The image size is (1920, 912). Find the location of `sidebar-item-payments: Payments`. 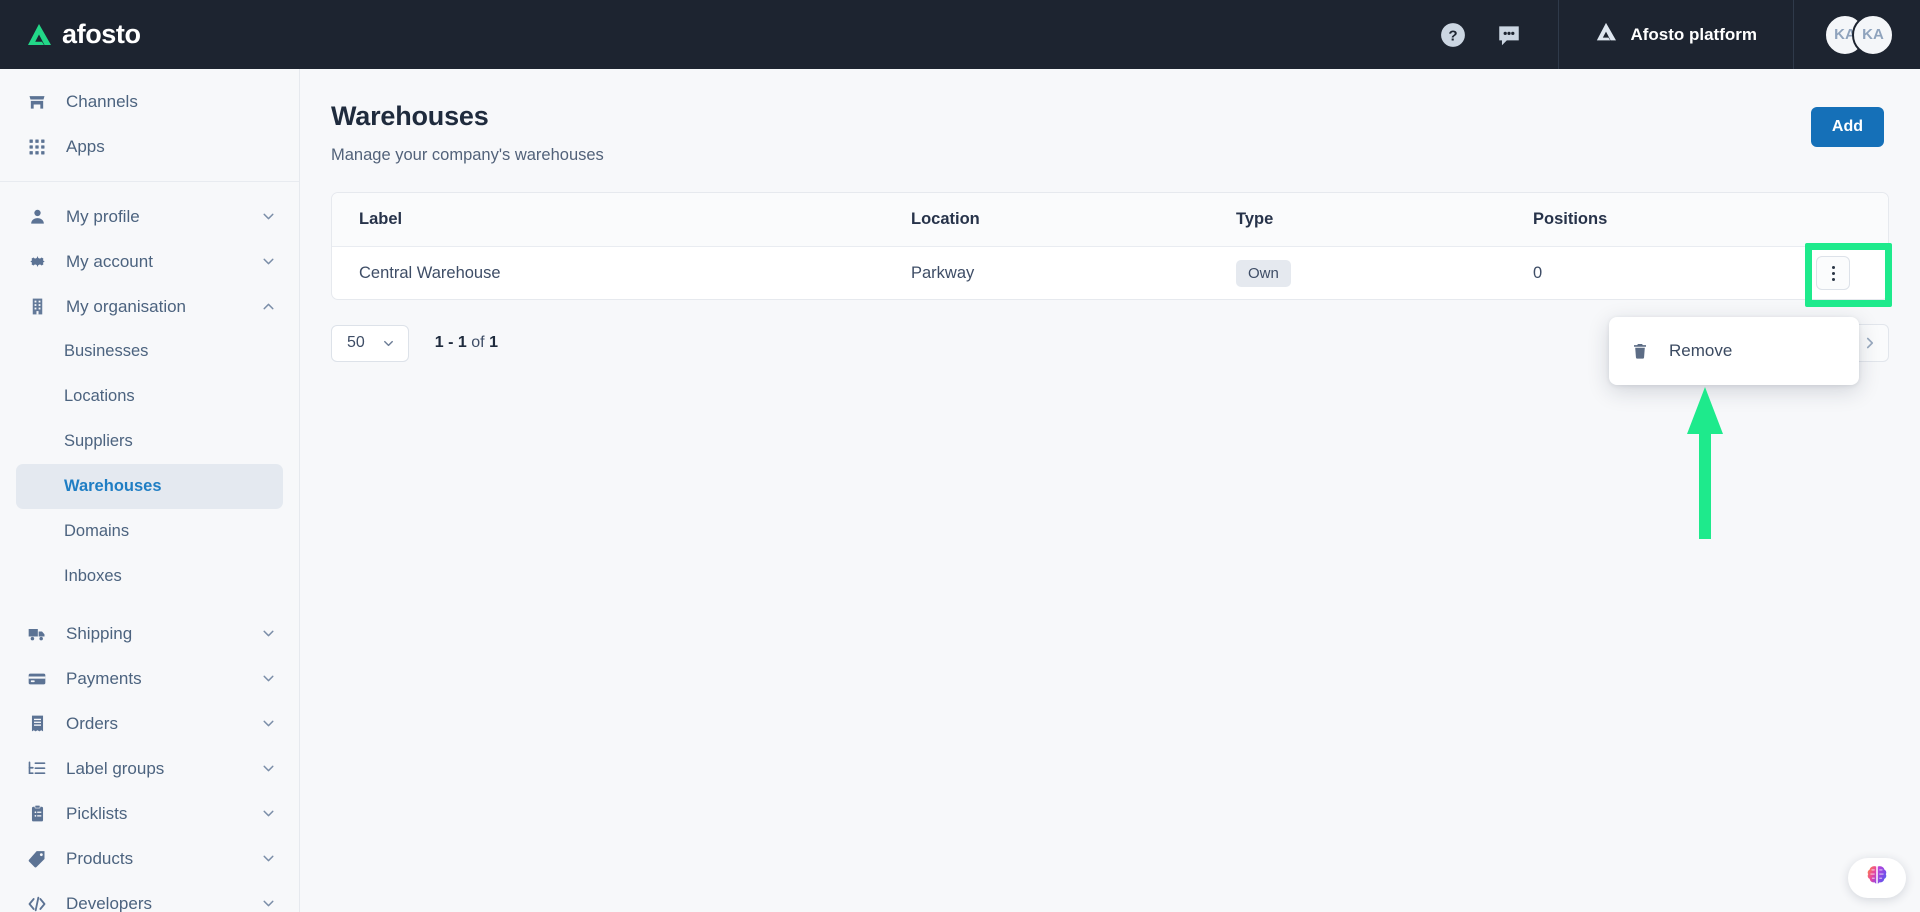

sidebar-item-payments: Payments is located at coordinates (149, 678).